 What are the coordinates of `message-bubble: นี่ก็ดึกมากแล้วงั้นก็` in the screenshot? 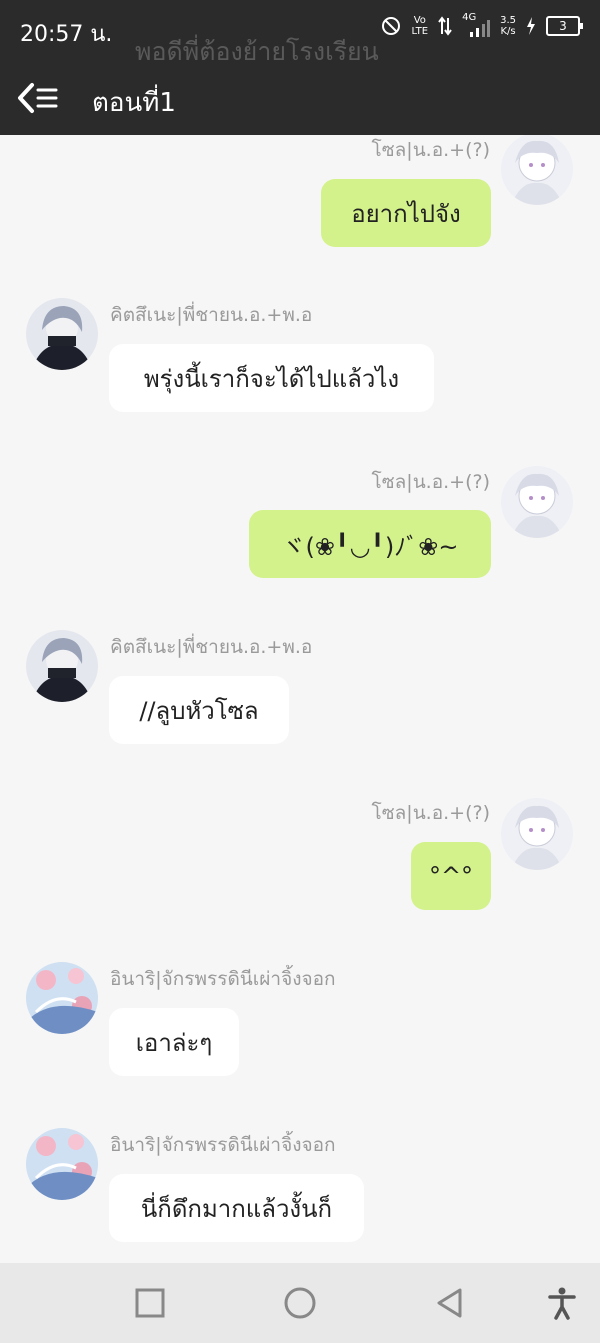 It's located at (236, 1208).